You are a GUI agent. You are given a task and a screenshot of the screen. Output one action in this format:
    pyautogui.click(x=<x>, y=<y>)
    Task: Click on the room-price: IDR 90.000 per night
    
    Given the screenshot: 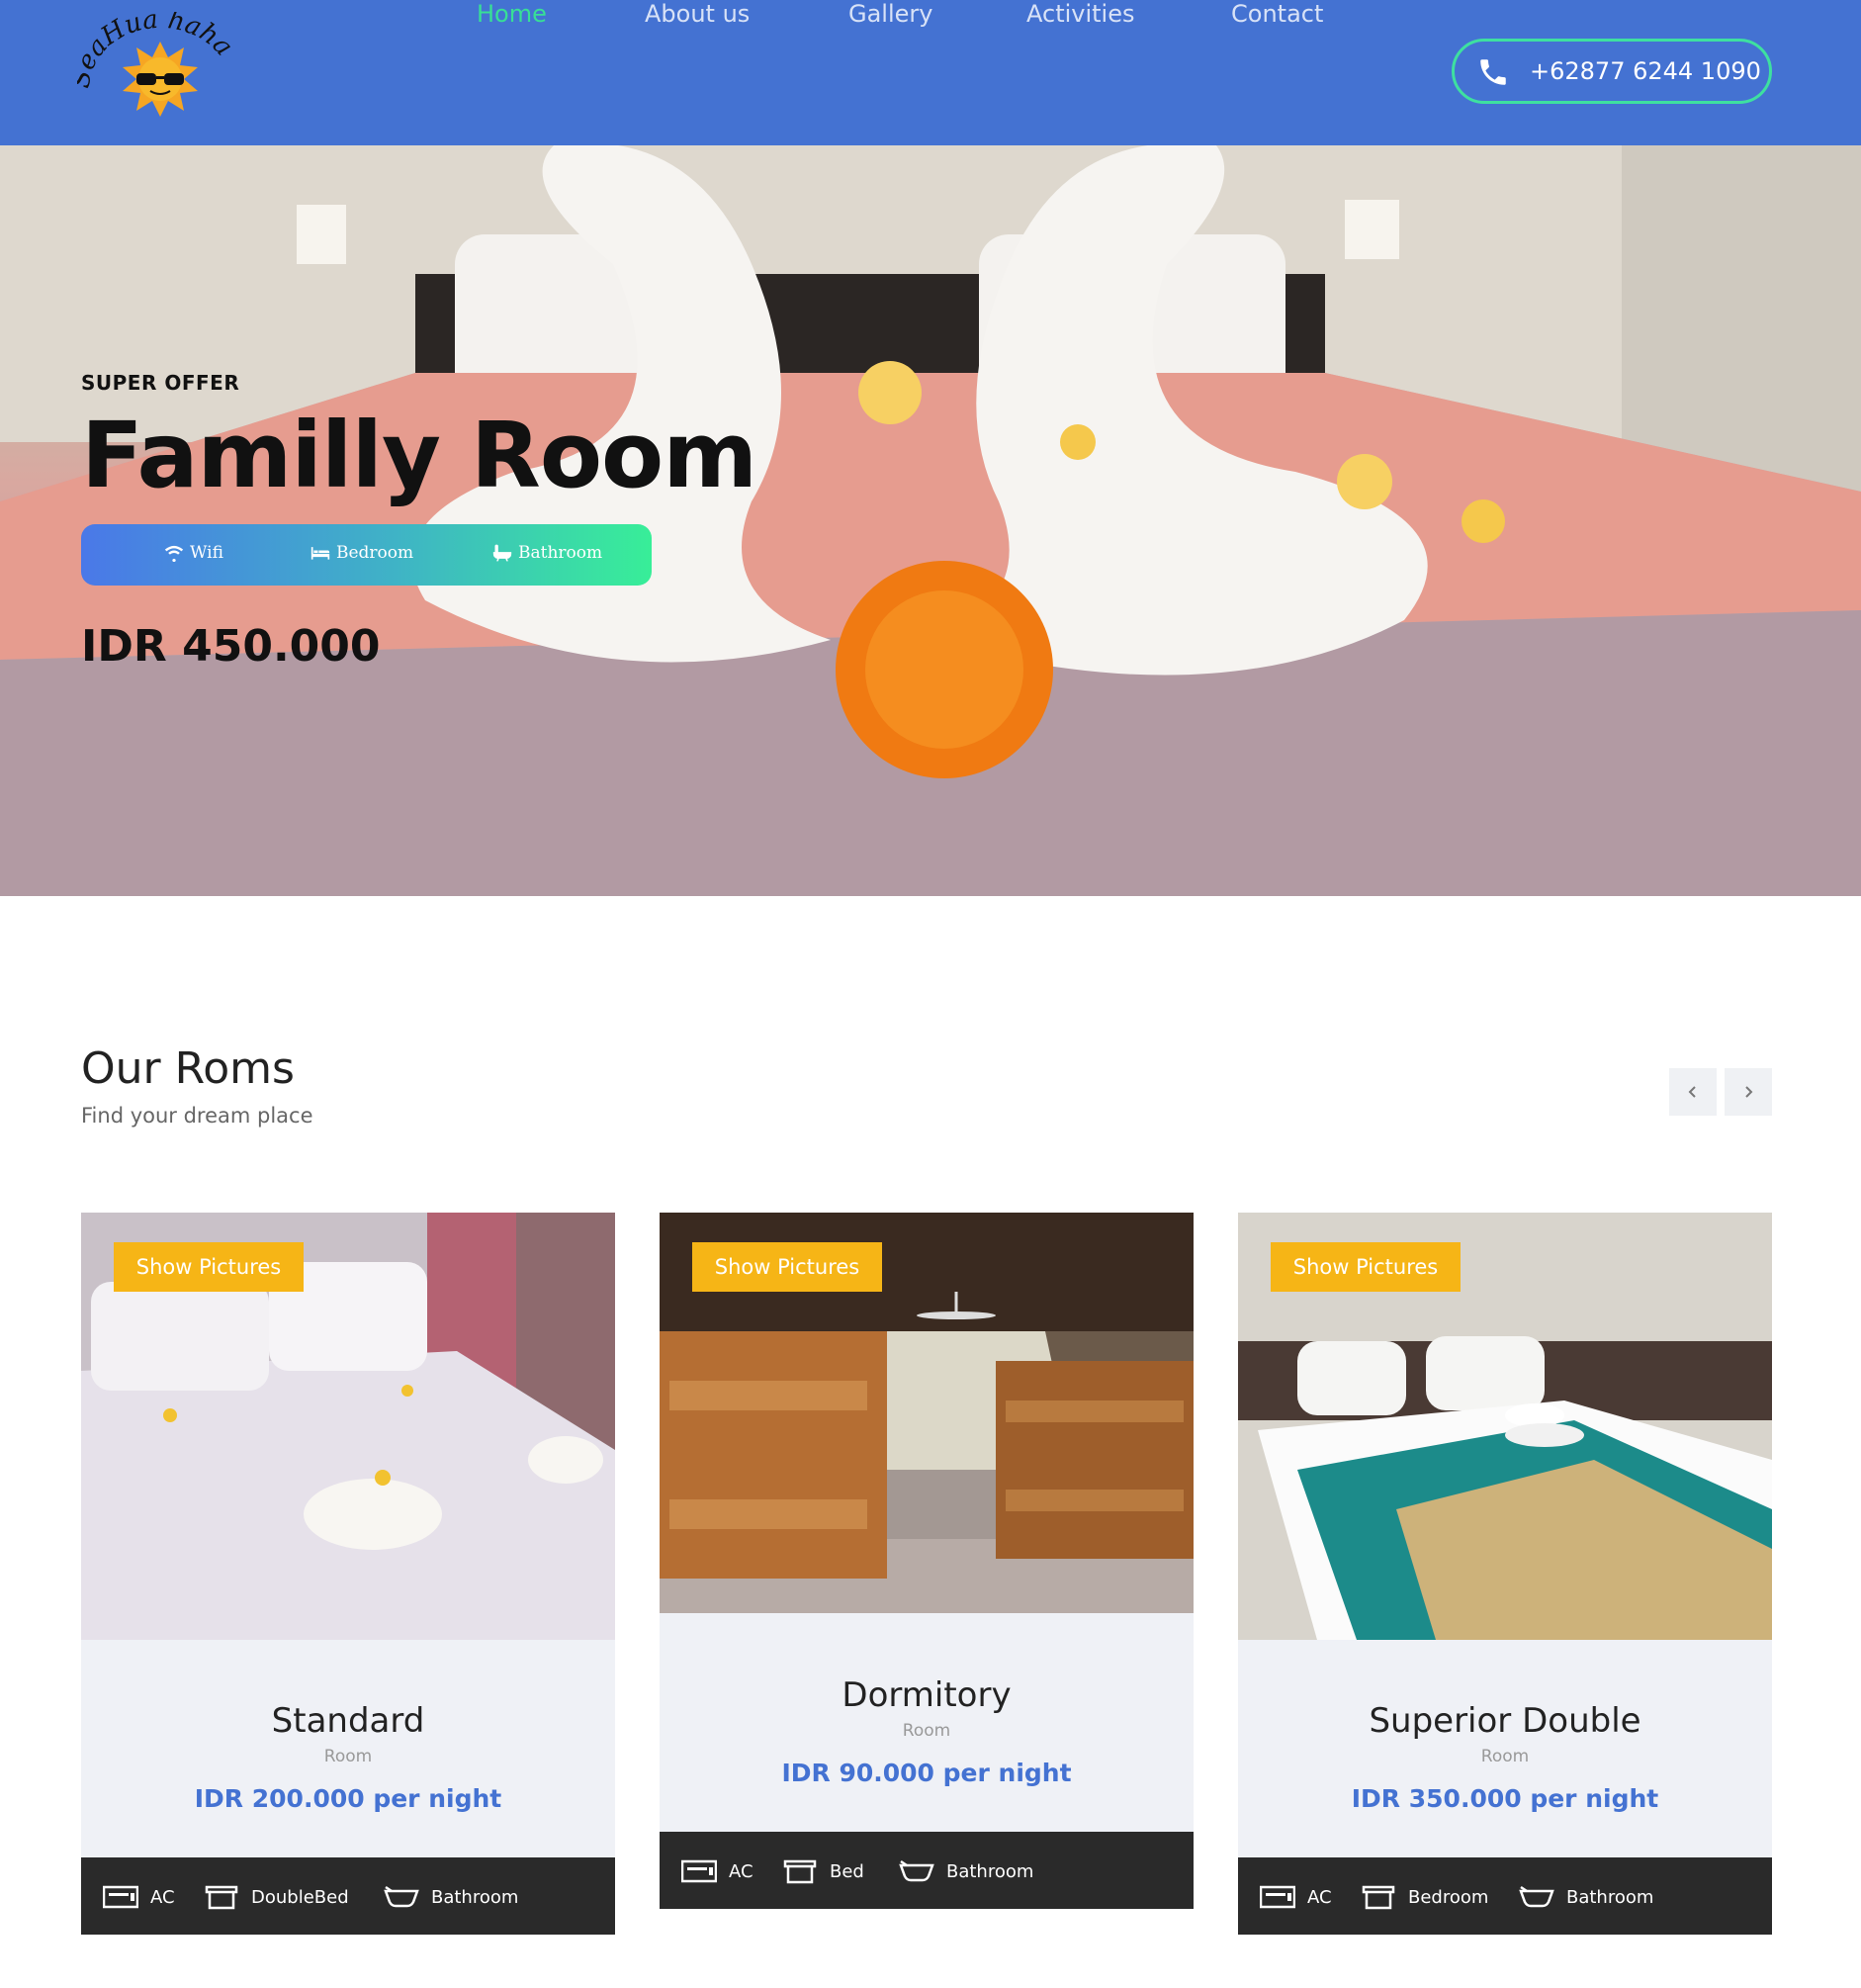 What is the action you would take?
    pyautogui.click(x=927, y=1773)
    